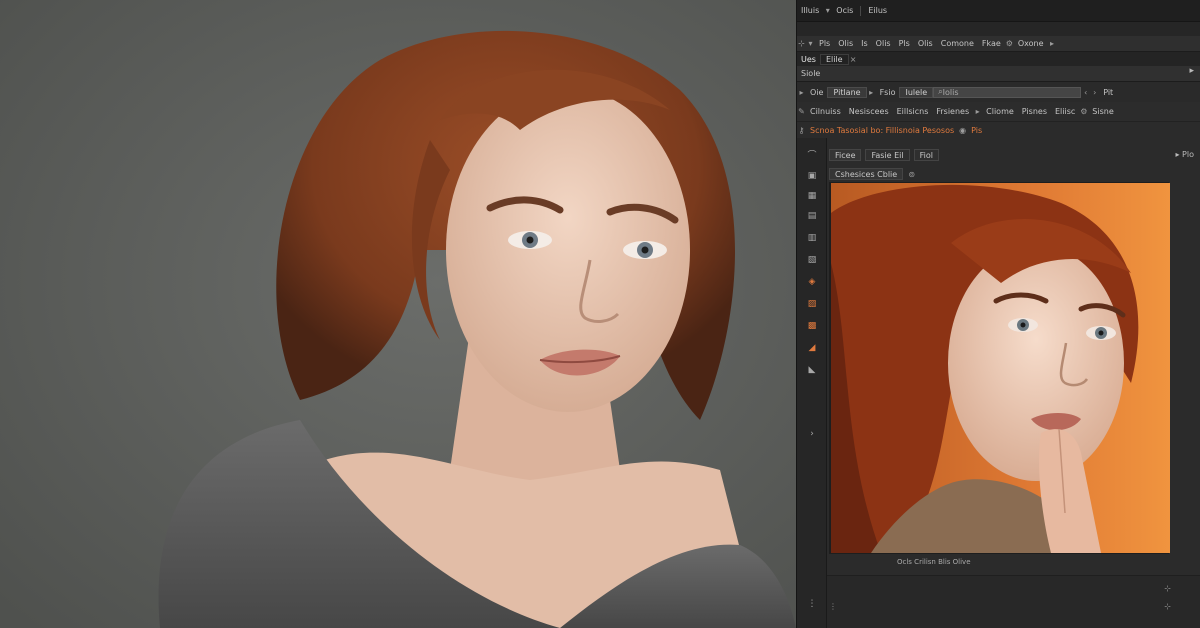 The width and height of the screenshot is (1200, 628). I want to click on separator, so click(861, 10).